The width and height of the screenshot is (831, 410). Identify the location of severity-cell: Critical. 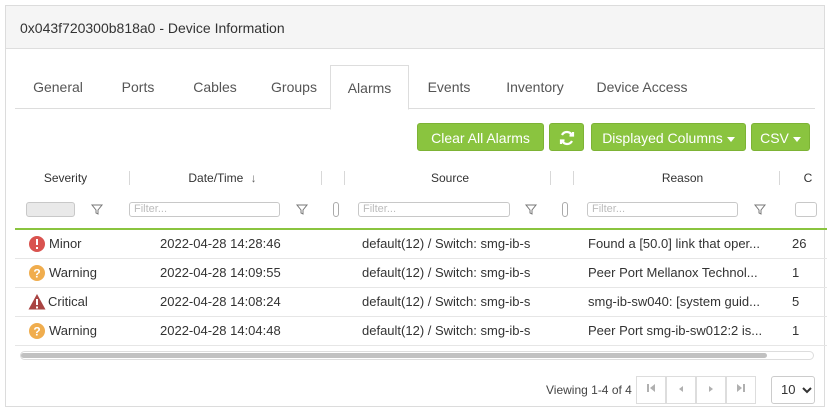
(68, 301).